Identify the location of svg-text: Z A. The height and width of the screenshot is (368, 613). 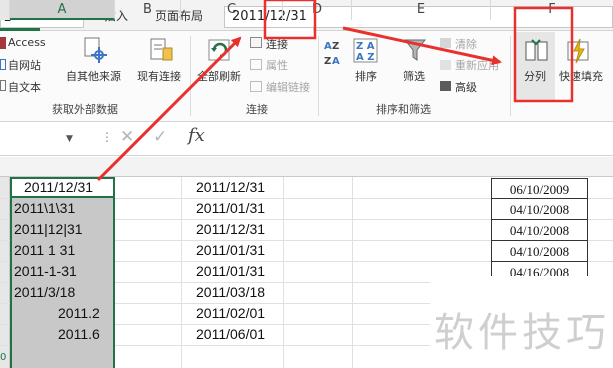
(365, 46).